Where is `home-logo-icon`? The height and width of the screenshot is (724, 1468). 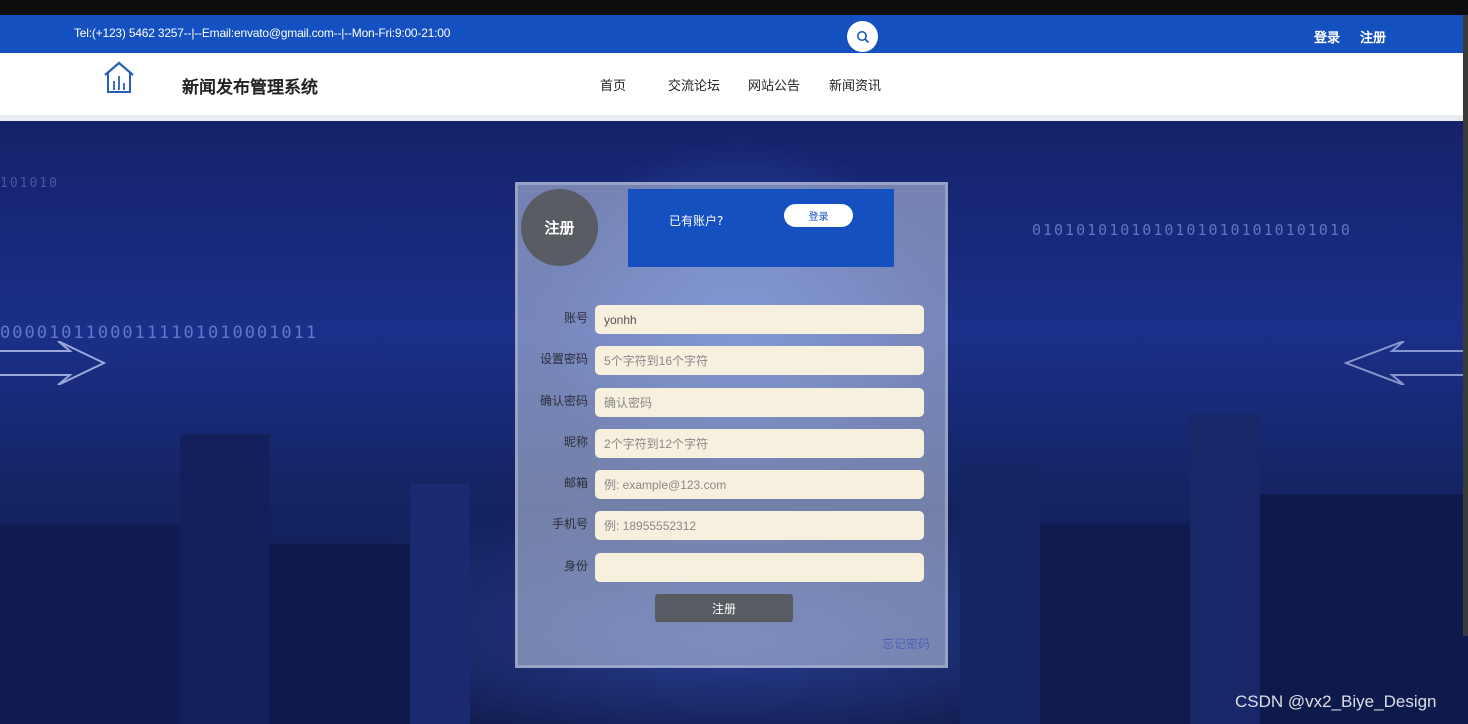 home-logo-icon is located at coordinates (119, 77).